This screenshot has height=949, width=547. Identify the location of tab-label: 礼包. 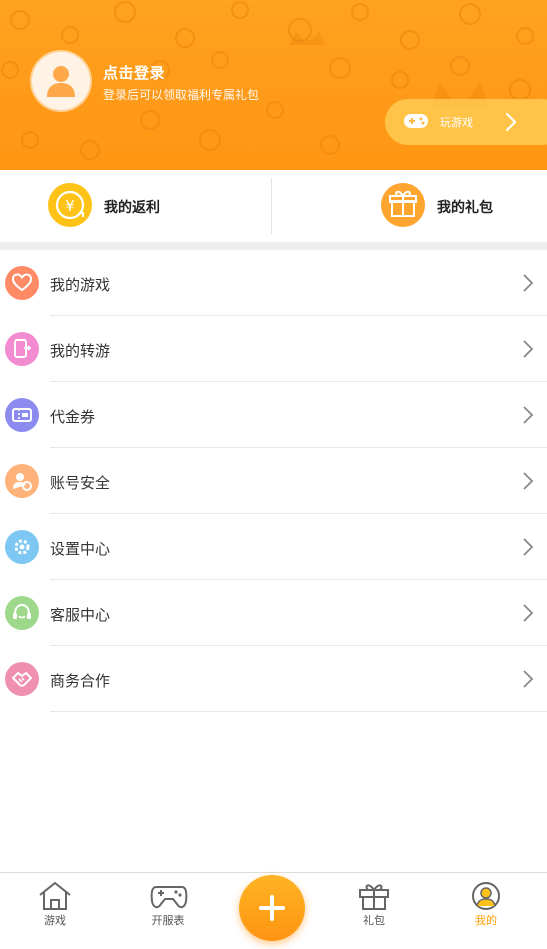
(374, 920).